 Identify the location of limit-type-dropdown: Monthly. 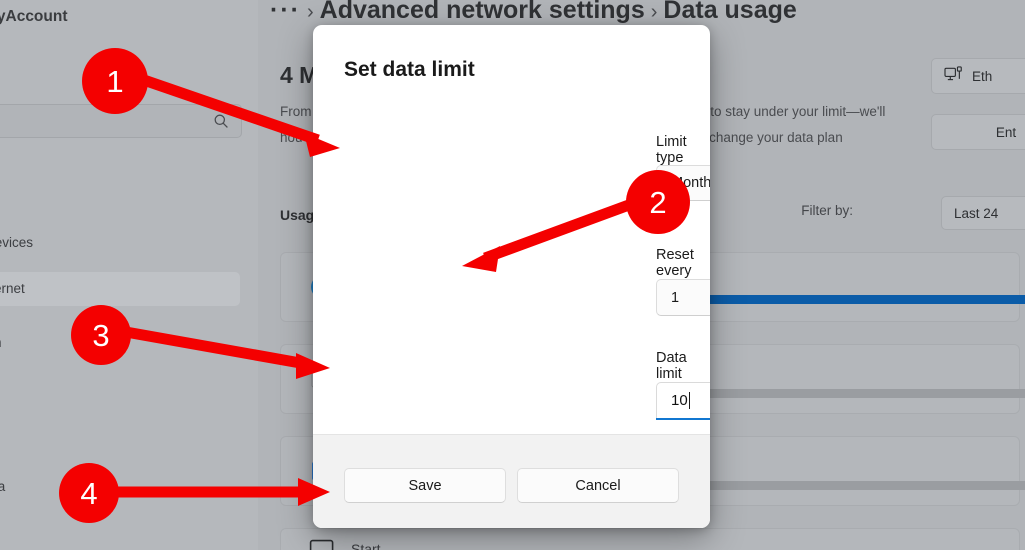
(683, 183).